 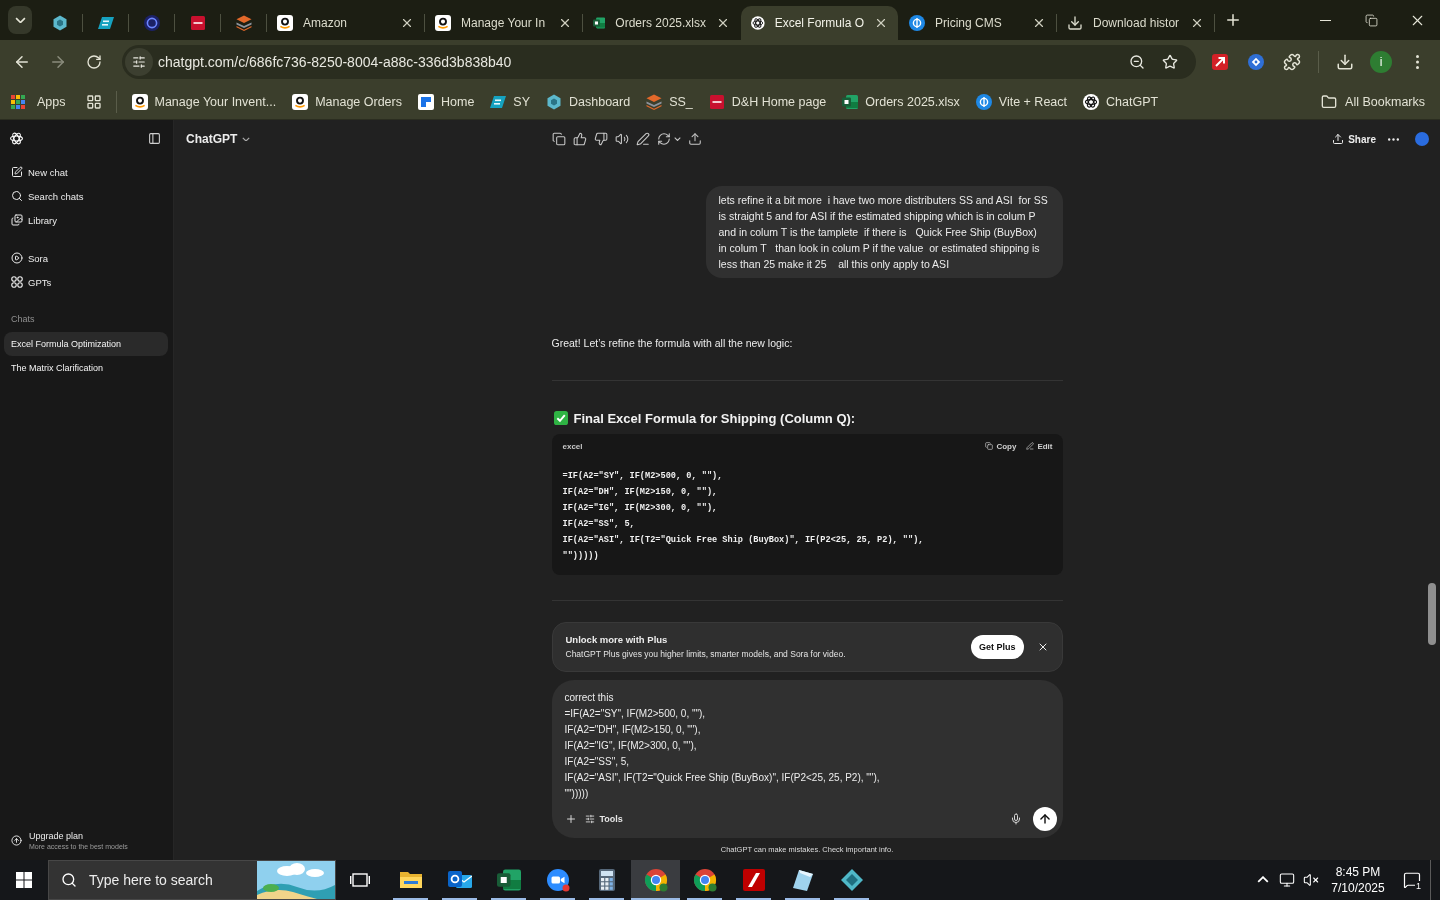 What do you see at coordinates (1432, 614) in the screenshot?
I see `scrollbar-thumb` at bounding box center [1432, 614].